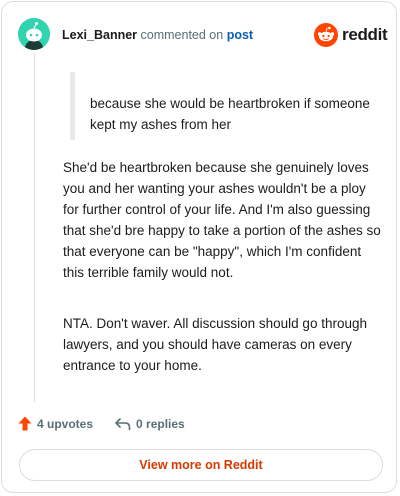 This screenshot has height=496, width=400. What do you see at coordinates (101, 423) in the screenshot?
I see `comment-footer: 4 upvotes 0 replies` at bounding box center [101, 423].